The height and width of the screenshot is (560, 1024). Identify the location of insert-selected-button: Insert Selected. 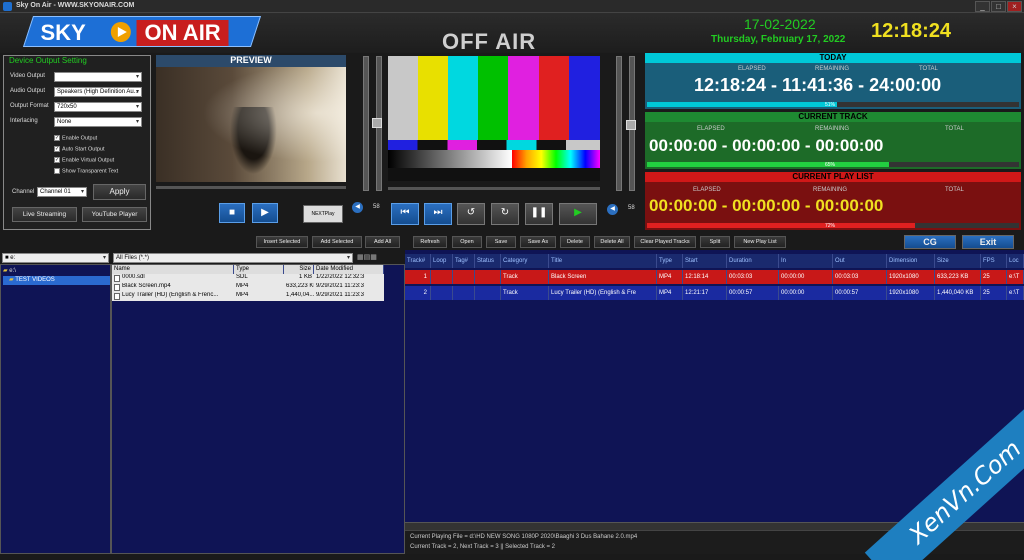
(282, 242).